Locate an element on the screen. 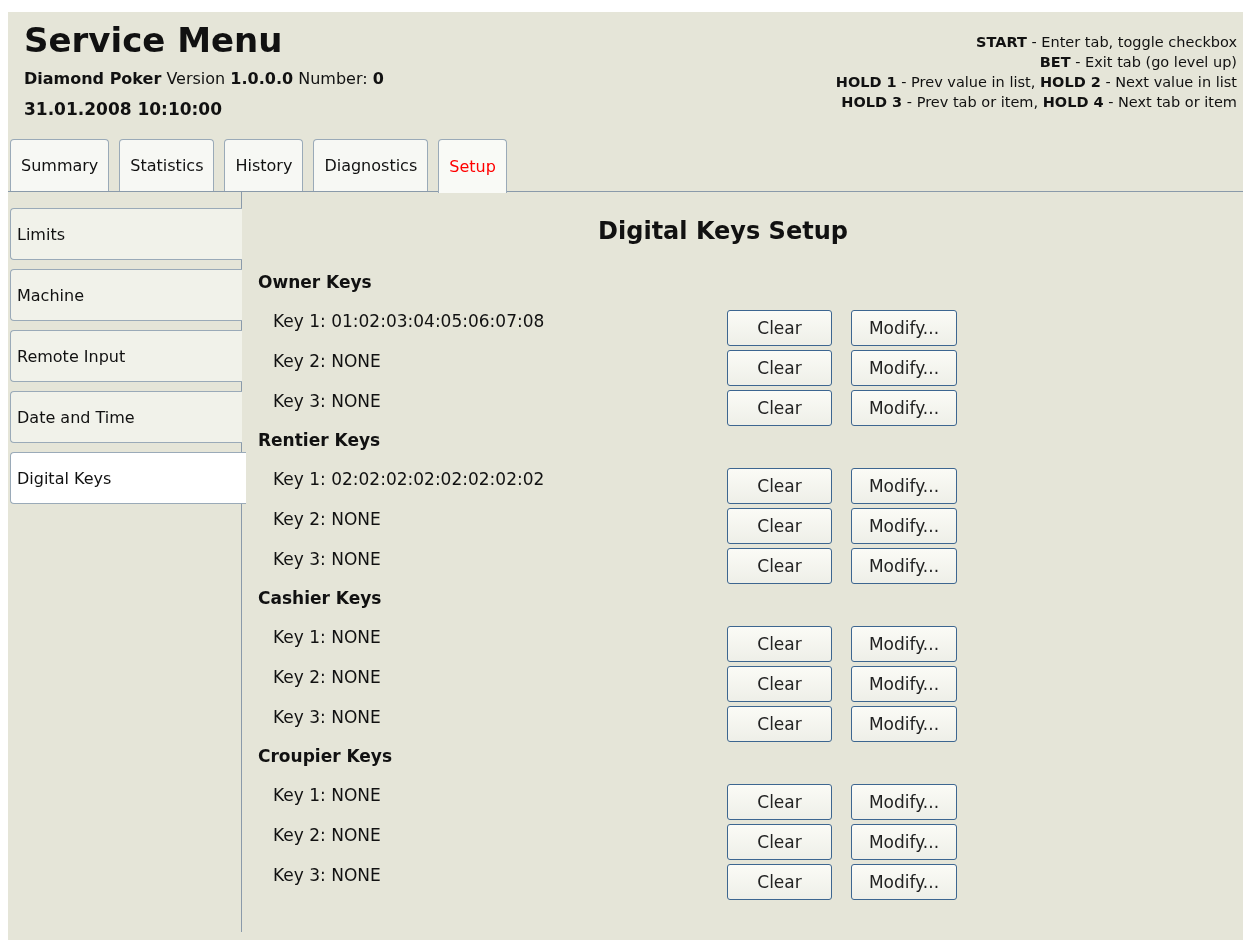 The width and height of the screenshot is (1243, 940). section-title: Digital Keys Setup is located at coordinates (723, 231).